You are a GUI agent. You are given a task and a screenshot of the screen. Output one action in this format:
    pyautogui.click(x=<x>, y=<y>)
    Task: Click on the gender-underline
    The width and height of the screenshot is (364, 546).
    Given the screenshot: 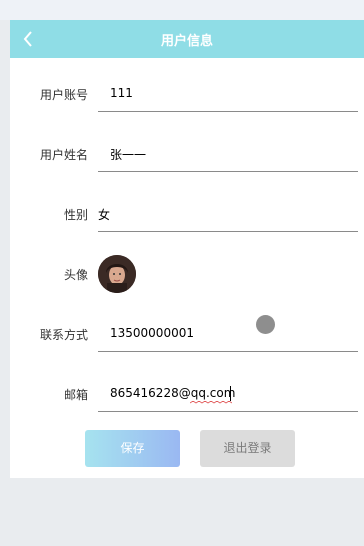 What is the action you would take?
    pyautogui.click(x=228, y=231)
    